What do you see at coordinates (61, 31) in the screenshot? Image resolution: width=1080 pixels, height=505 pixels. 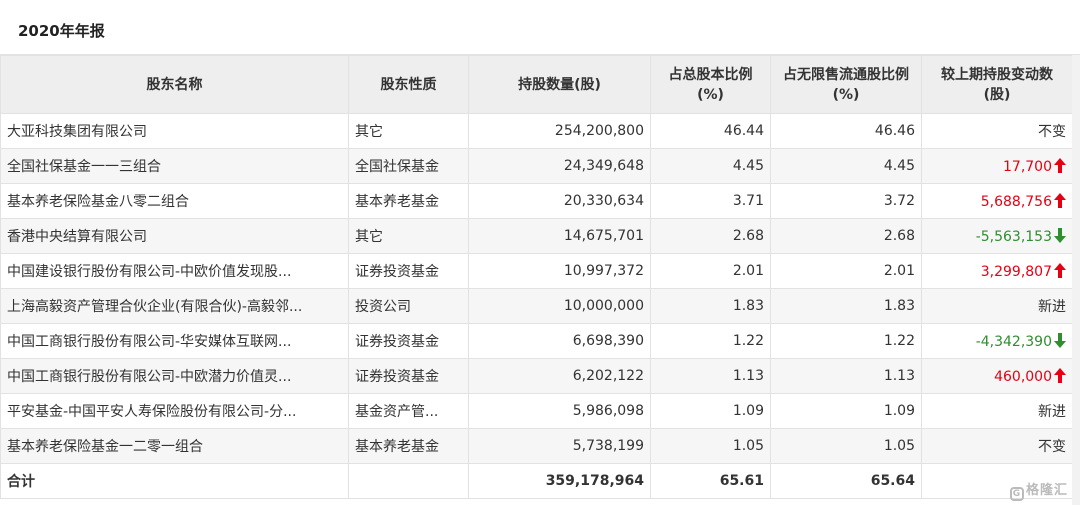 I see `report-title: 2020年年报` at bounding box center [61, 31].